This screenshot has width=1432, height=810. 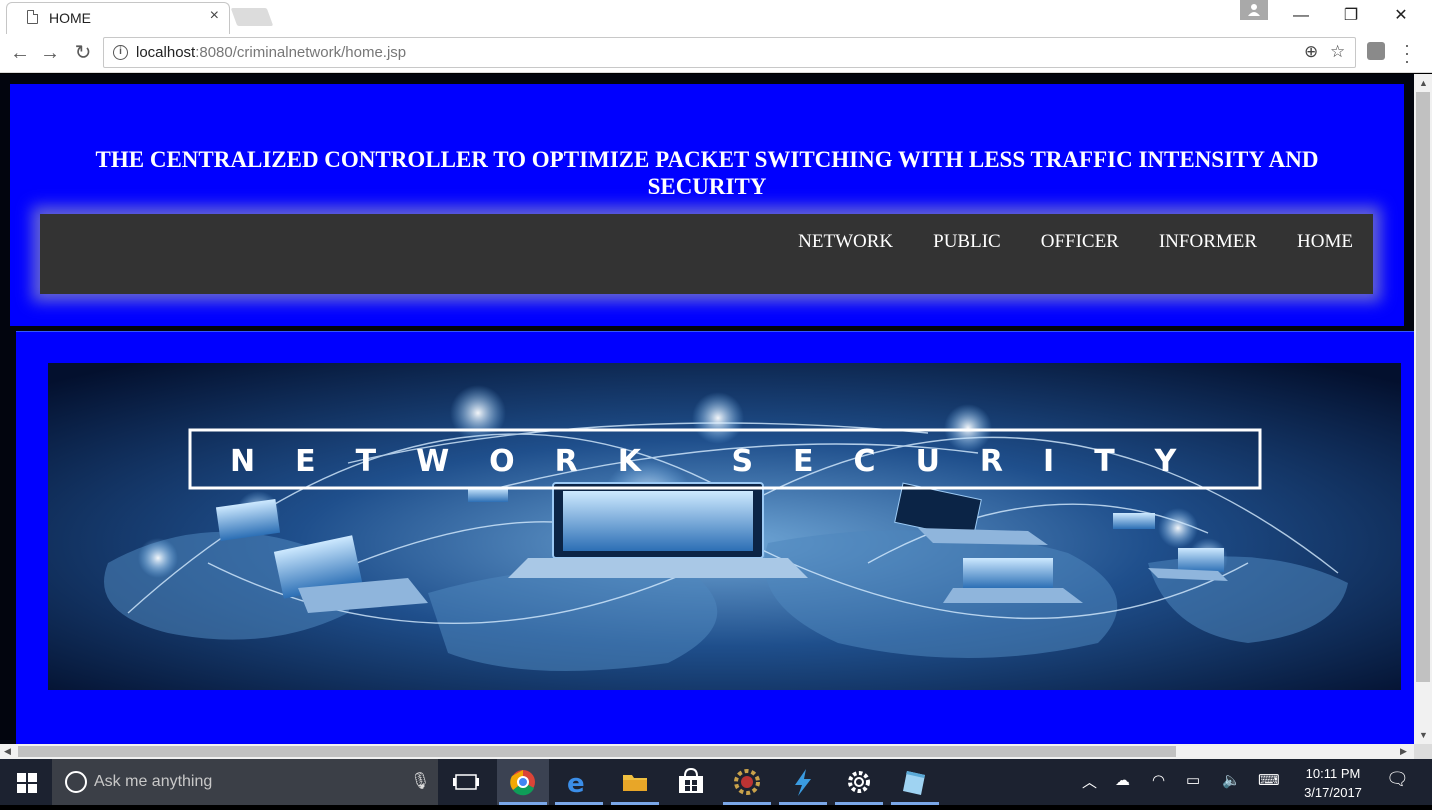 I want to click on scroll-right-icon: ▶, so click(x=1403, y=751).